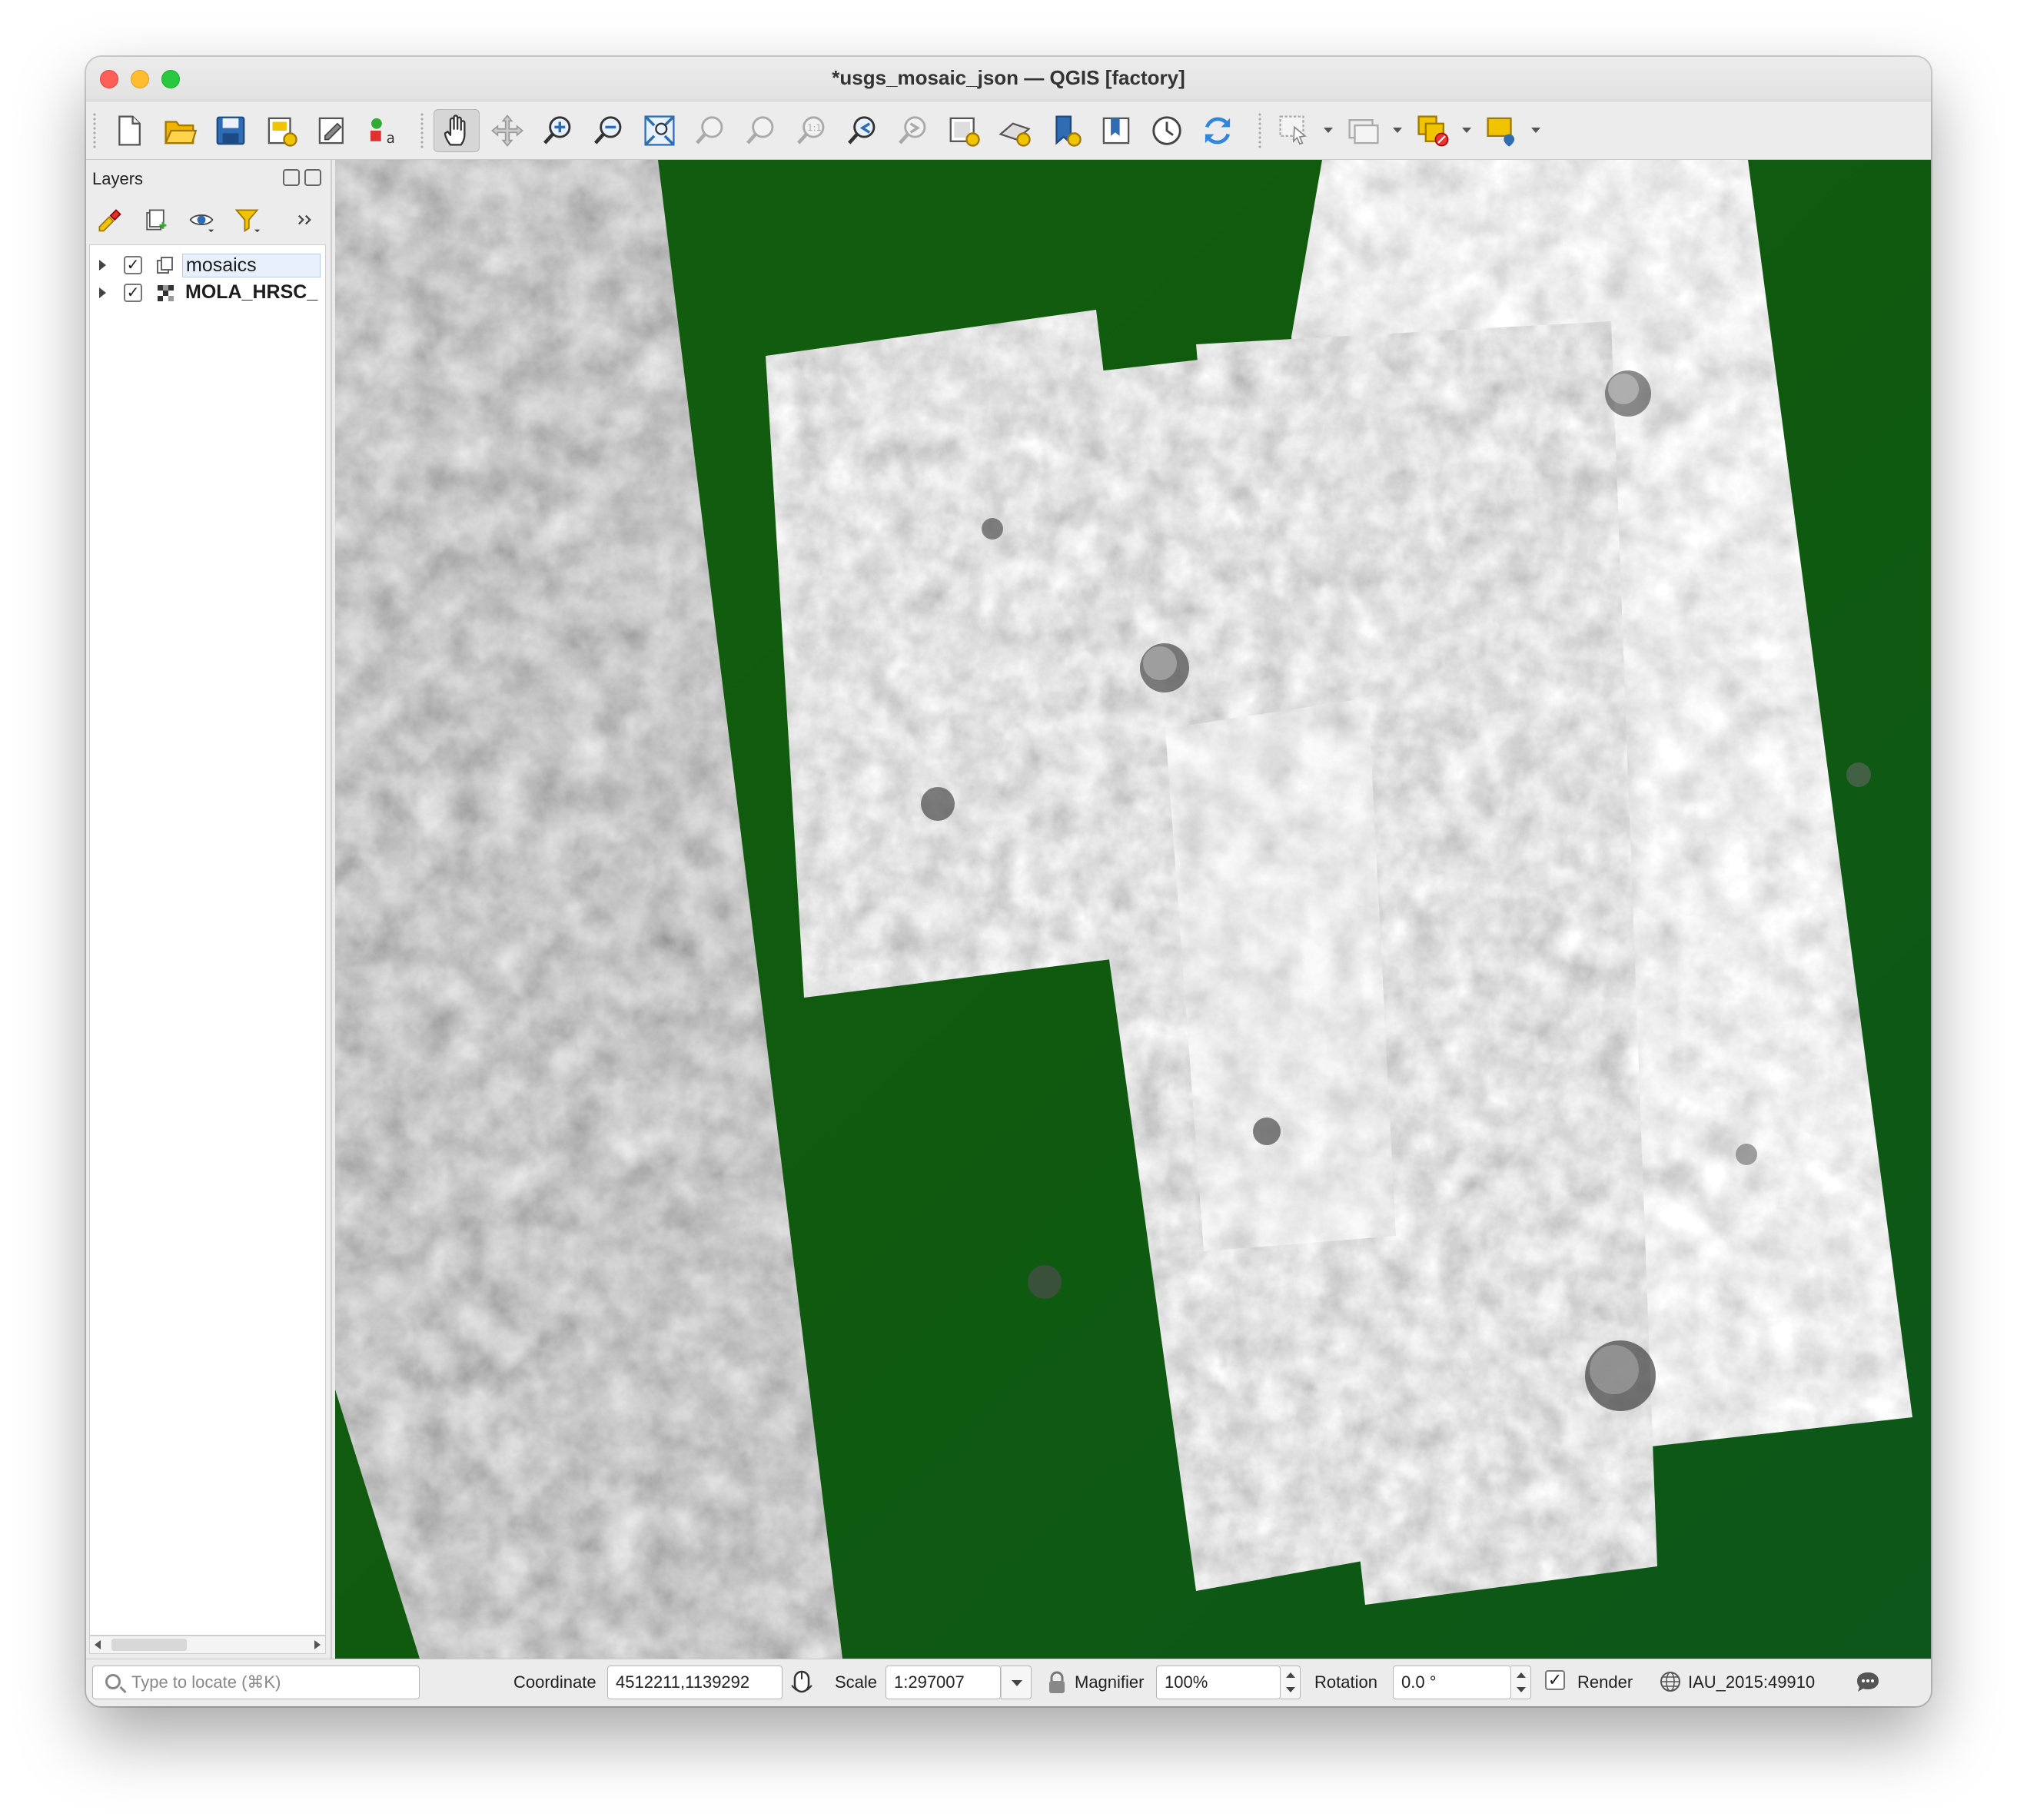 This screenshot has width=2017, height=1820. I want to click on temporal-controller-button, so click(1167, 130).